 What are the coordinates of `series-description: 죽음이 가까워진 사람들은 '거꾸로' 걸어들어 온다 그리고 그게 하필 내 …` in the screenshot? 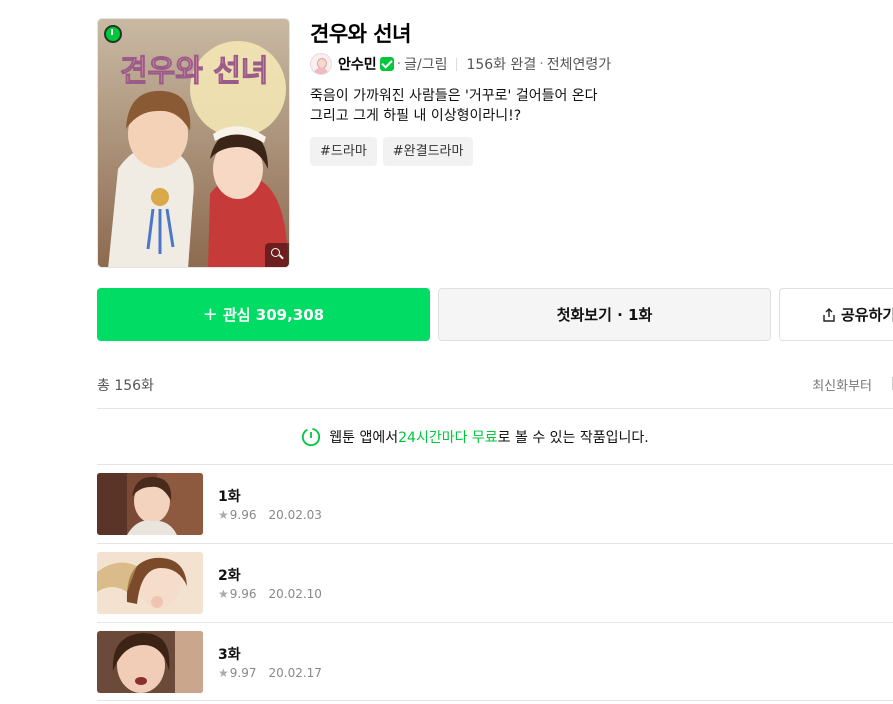 It's located at (454, 106).